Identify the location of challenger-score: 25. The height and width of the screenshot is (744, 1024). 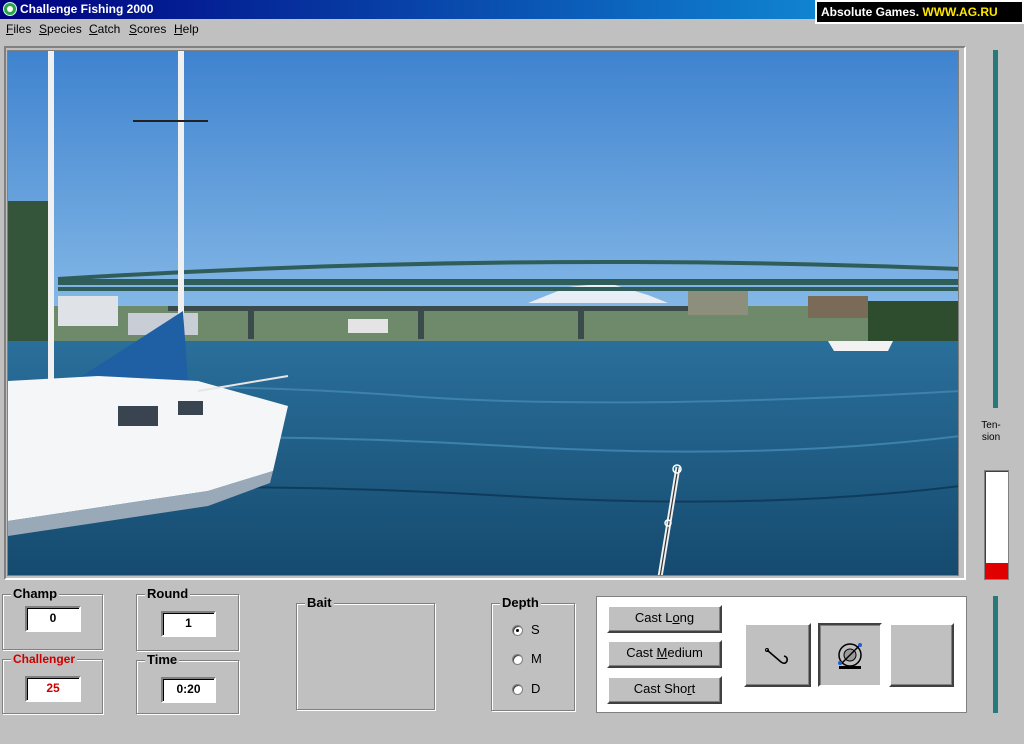
(53, 689).